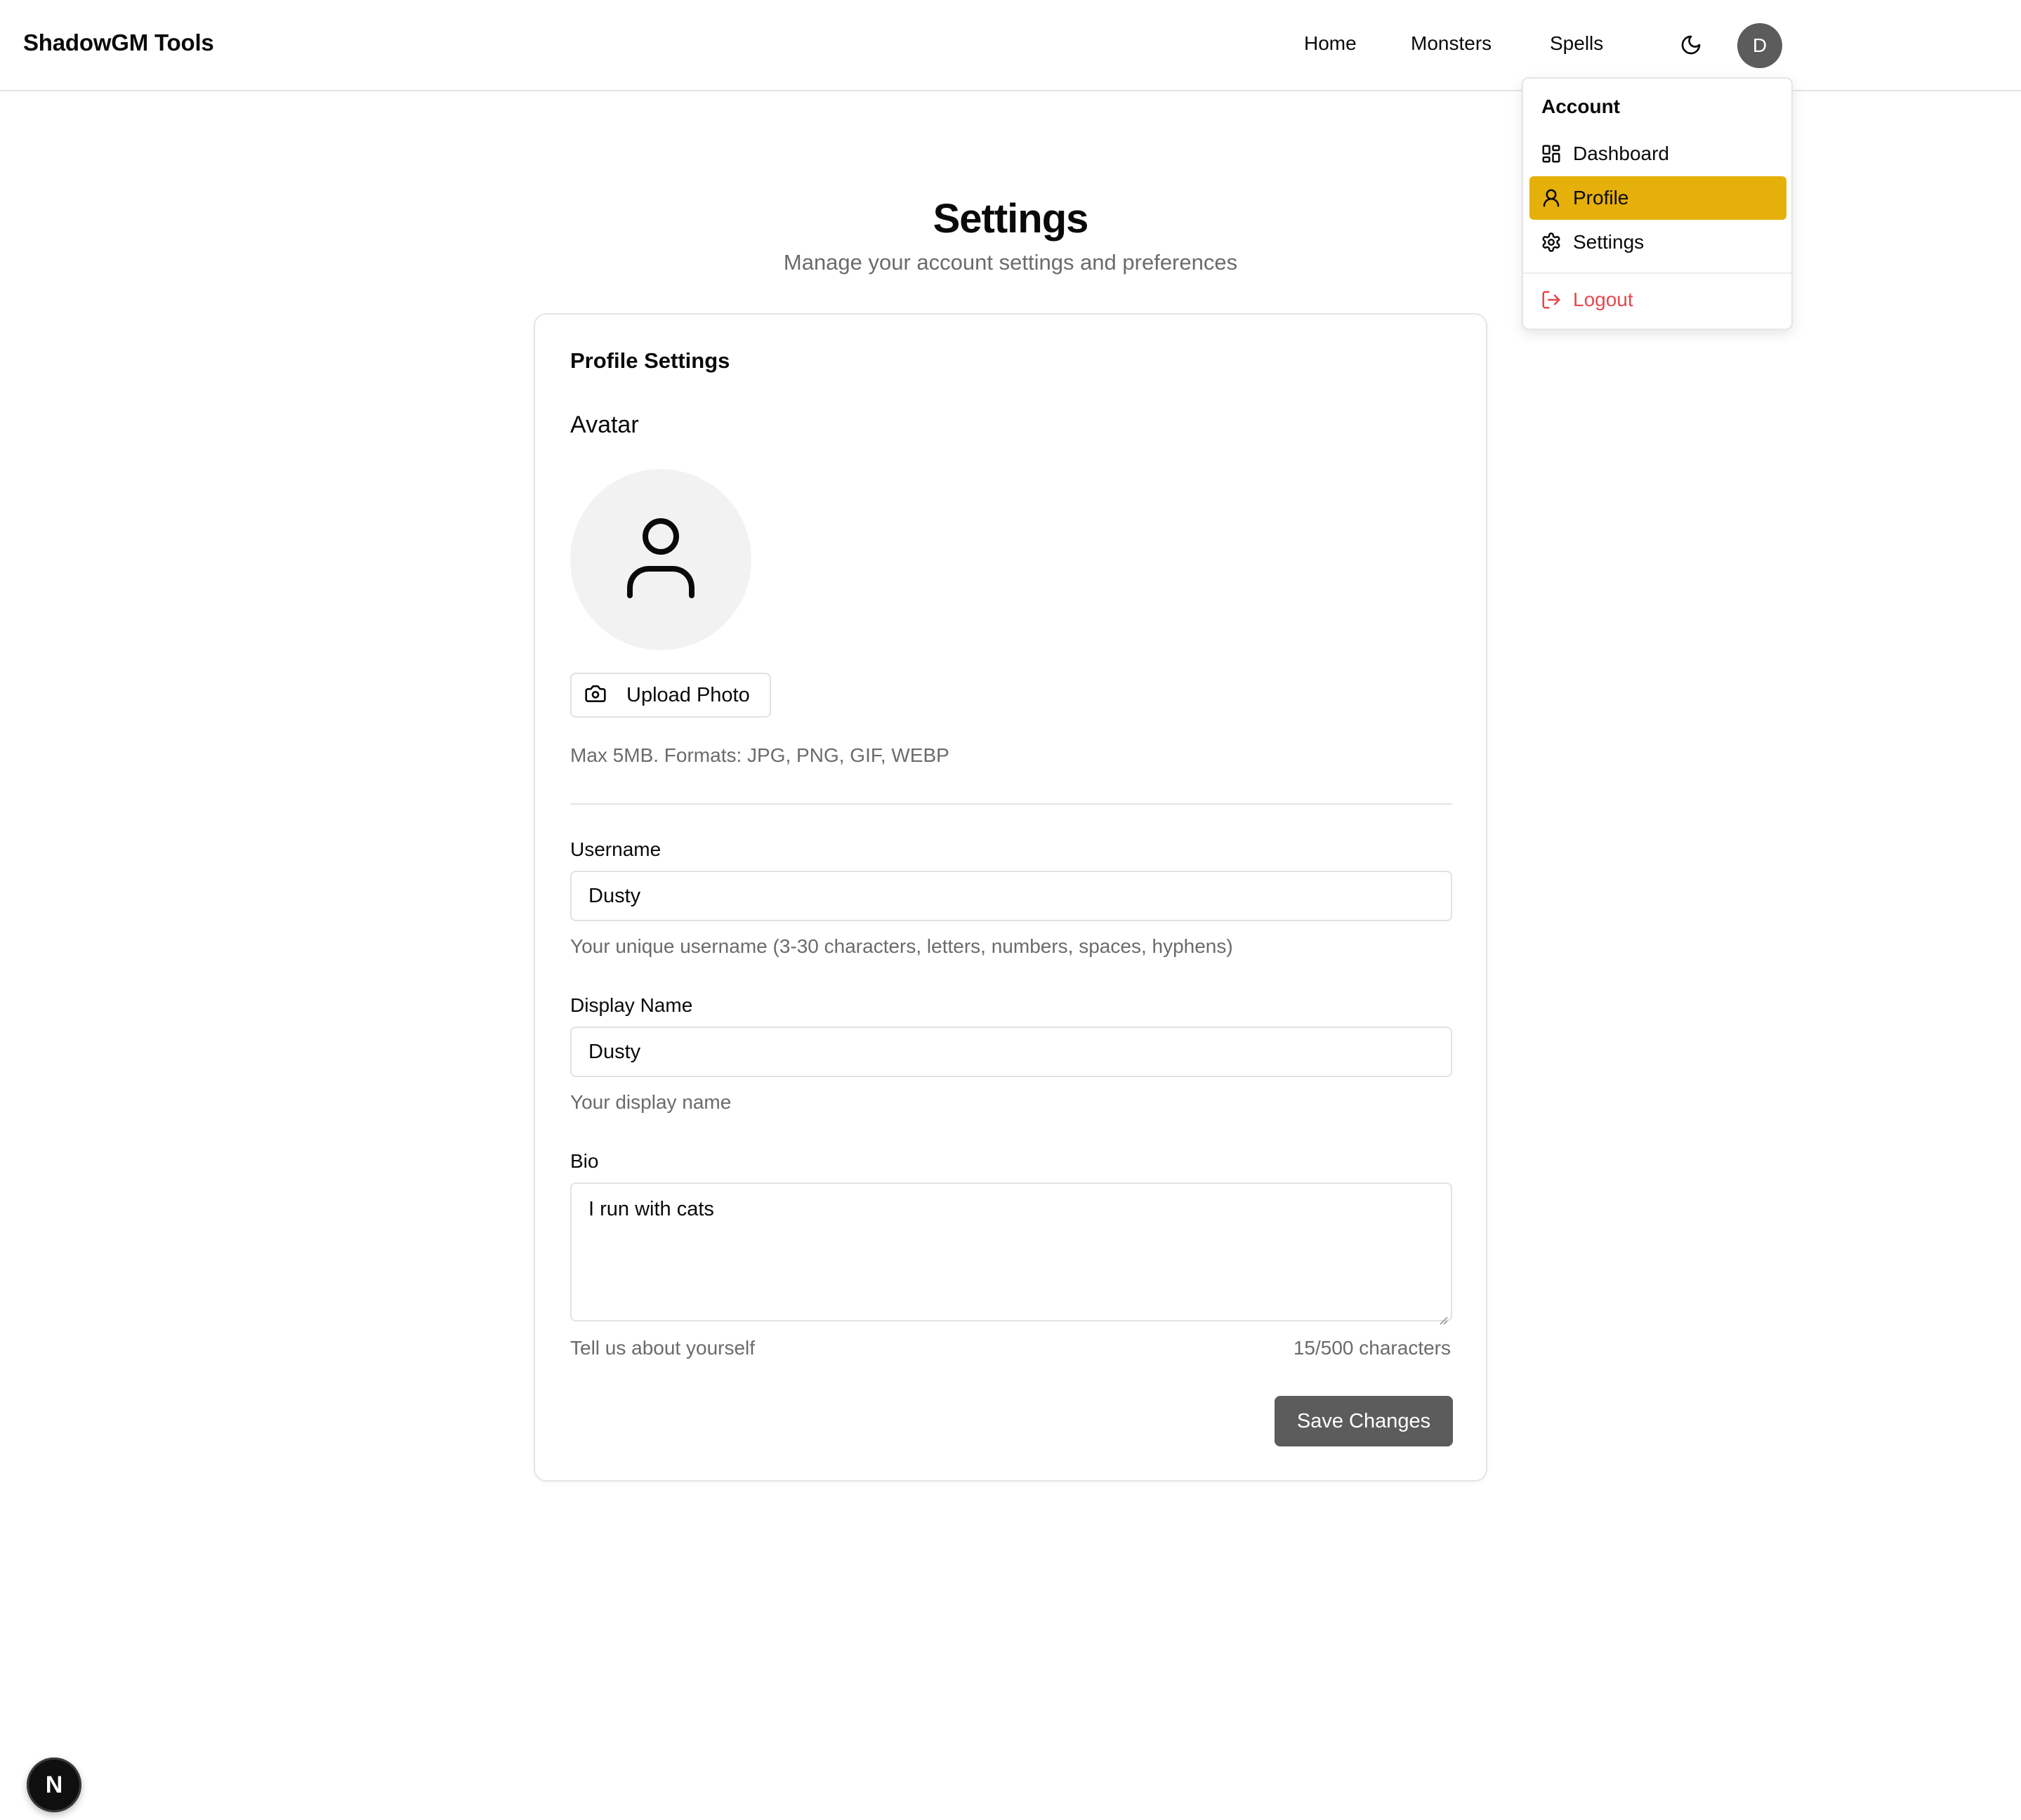  Describe the element at coordinates (651, 1102) in the screenshot. I see `display-name-hint: Your display name` at that location.